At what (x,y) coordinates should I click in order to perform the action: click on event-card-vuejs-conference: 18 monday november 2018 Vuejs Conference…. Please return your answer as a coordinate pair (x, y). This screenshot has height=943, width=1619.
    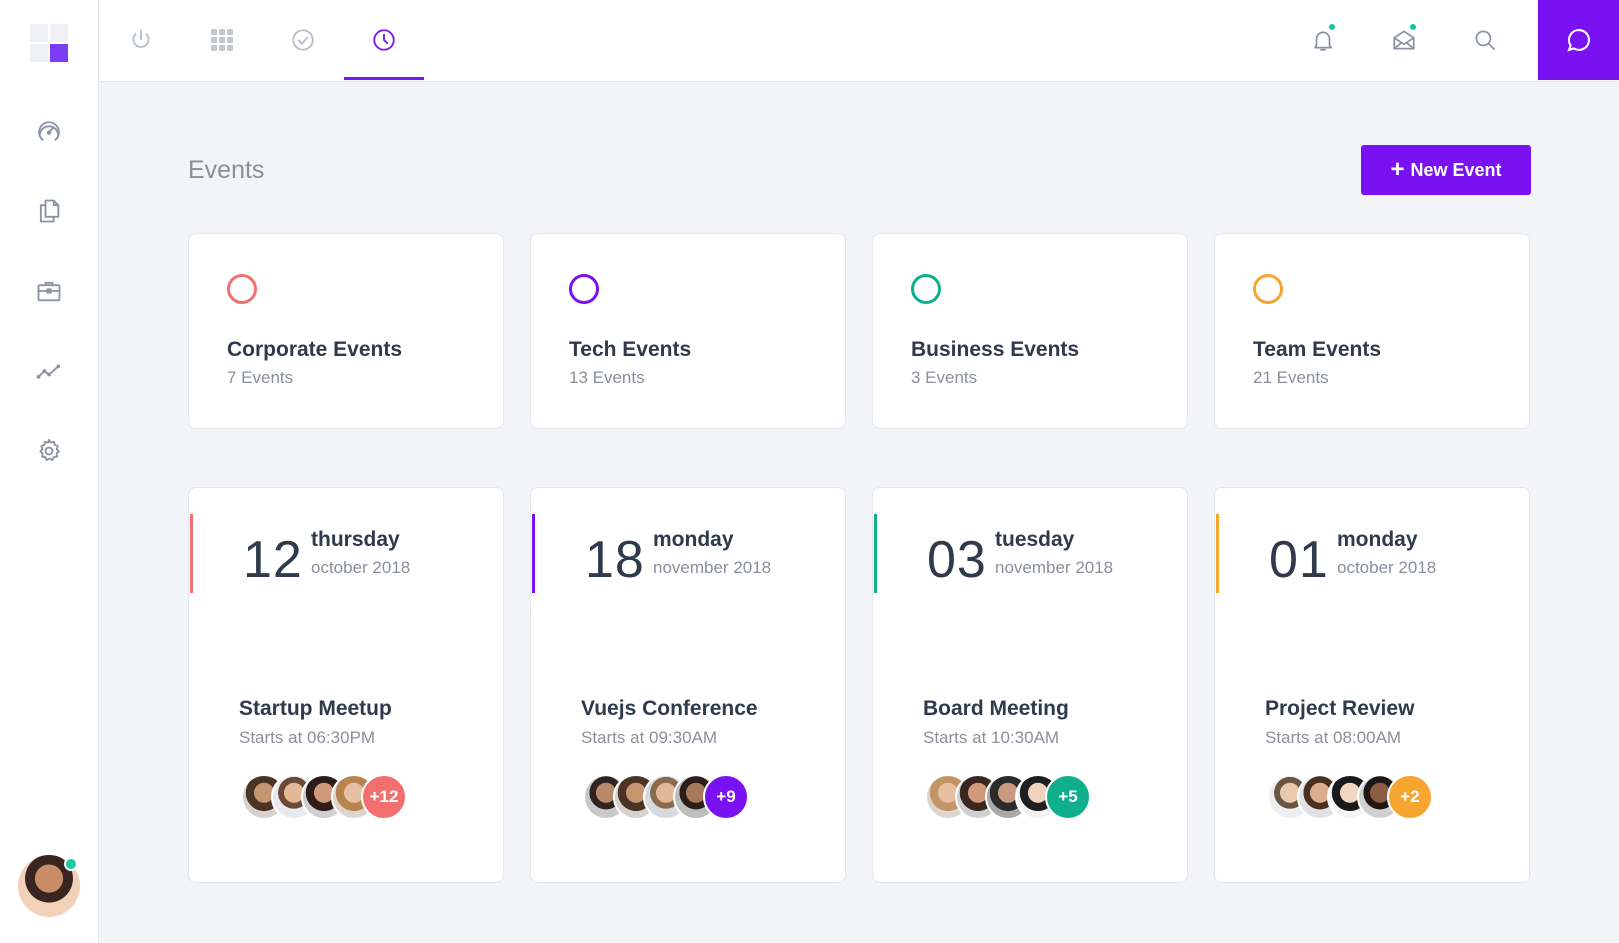
    Looking at the image, I should click on (688, 685).